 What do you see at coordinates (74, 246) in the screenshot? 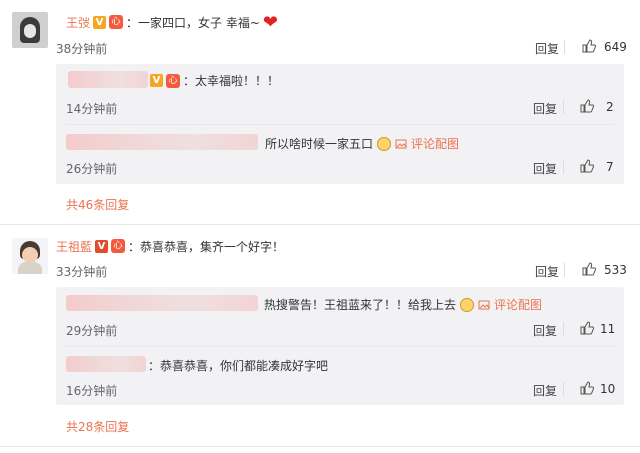
I see `username-link: 王祖藍` at bounding box center [74, 246].